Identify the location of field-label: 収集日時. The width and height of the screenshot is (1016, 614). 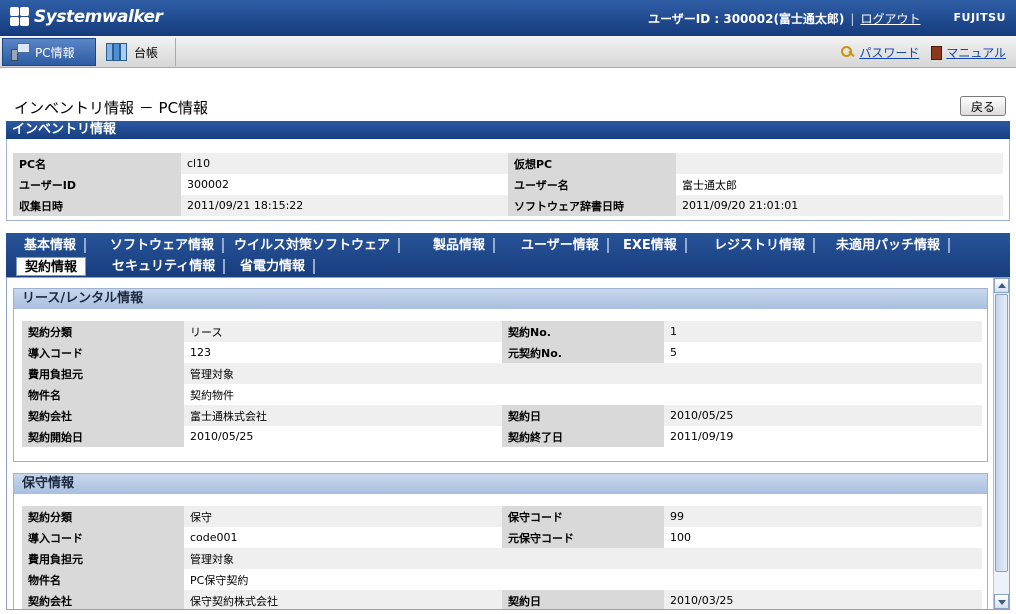
(97, 205).